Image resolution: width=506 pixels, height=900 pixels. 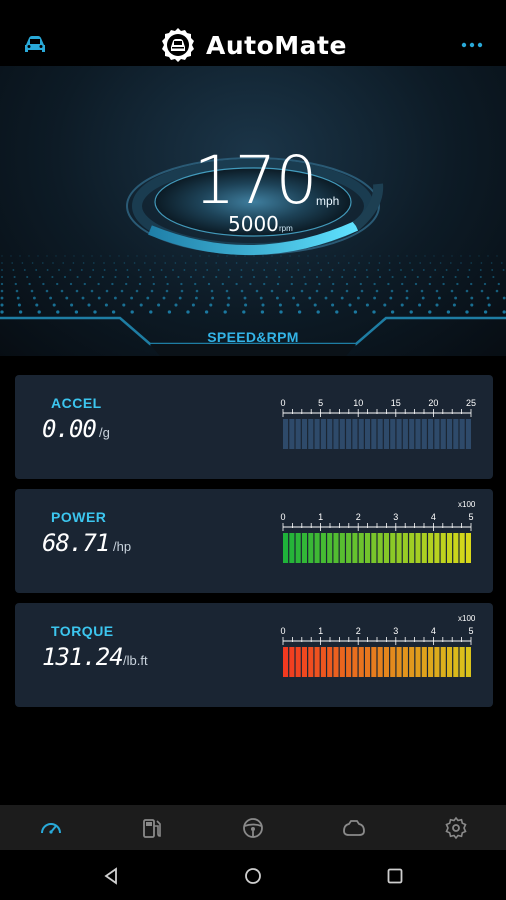 What do you see at coordinates (358, 403) in the screenshot?
I see `scale-tick-label: 10` at bounding box center [358, 403].